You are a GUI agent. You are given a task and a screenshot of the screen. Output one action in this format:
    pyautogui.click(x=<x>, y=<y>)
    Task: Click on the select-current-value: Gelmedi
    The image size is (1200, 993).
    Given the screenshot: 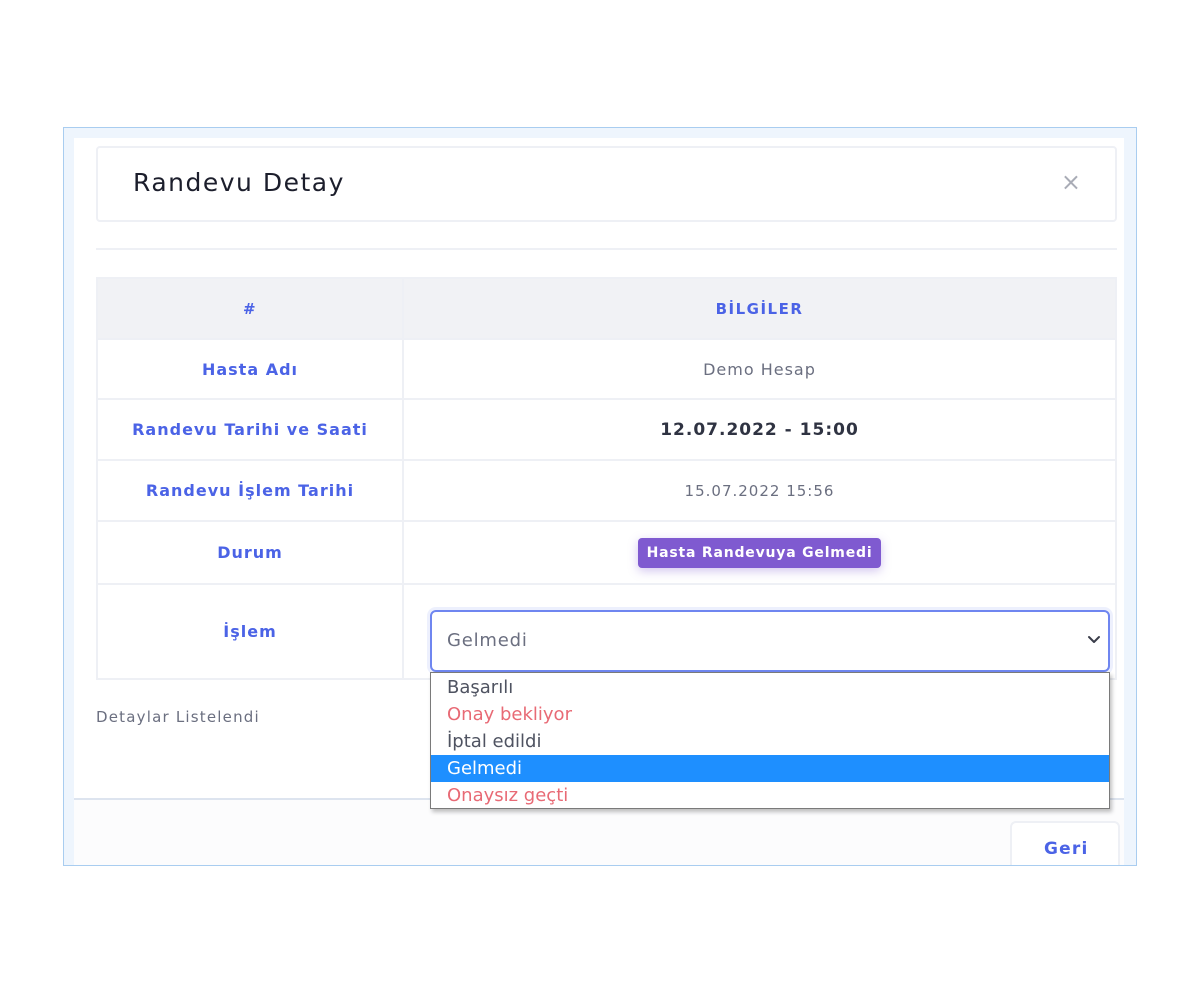 What is the action you would take?
    pyautogui.click(x=487, y=640)
    